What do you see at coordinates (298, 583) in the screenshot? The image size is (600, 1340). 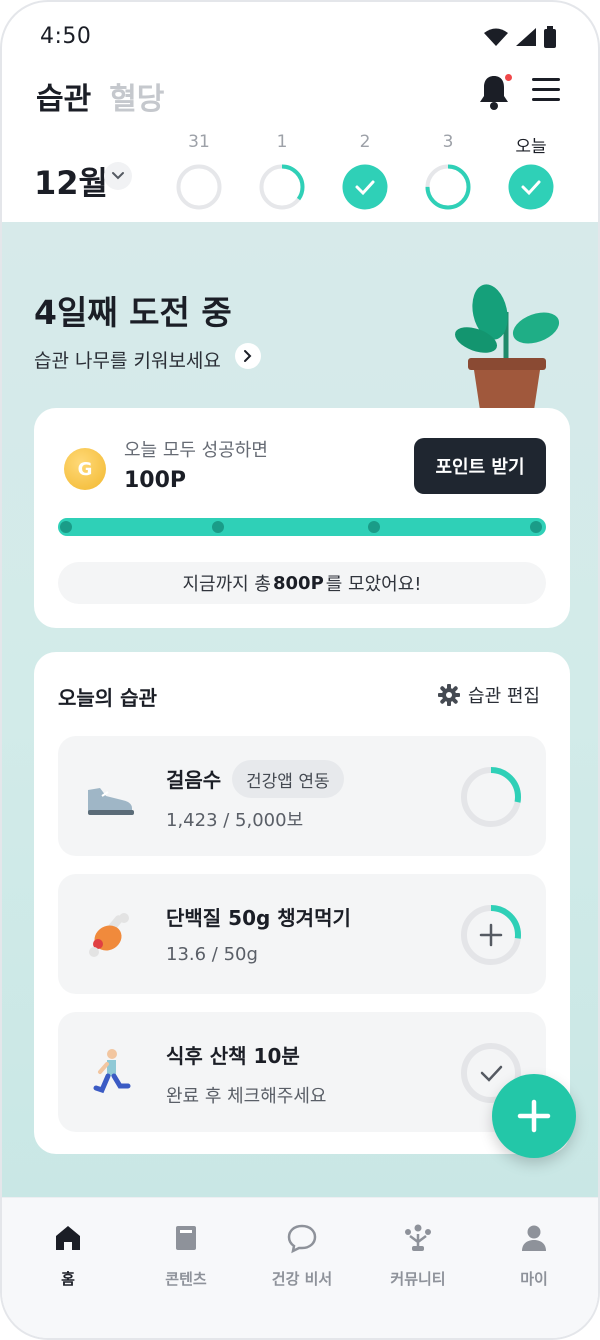 I see `total-points-value: 800P` at bounding box center [298, 583].